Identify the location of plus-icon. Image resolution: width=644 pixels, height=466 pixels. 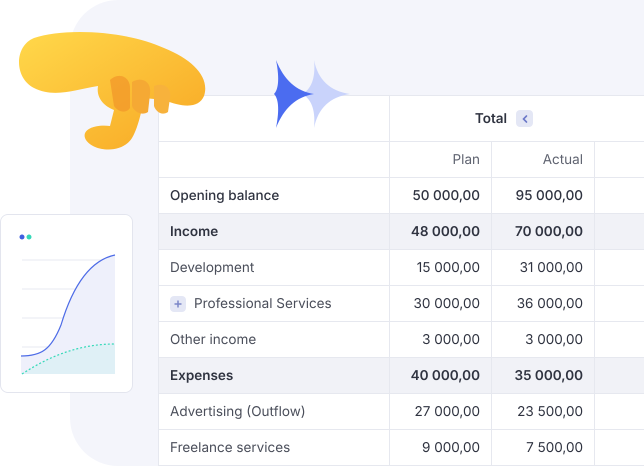
(178, 303).